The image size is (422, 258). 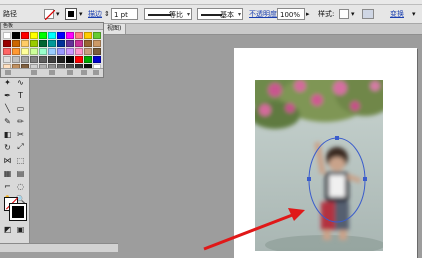 I want to click on type-tool-icon: T, so click(x=20, y=95).